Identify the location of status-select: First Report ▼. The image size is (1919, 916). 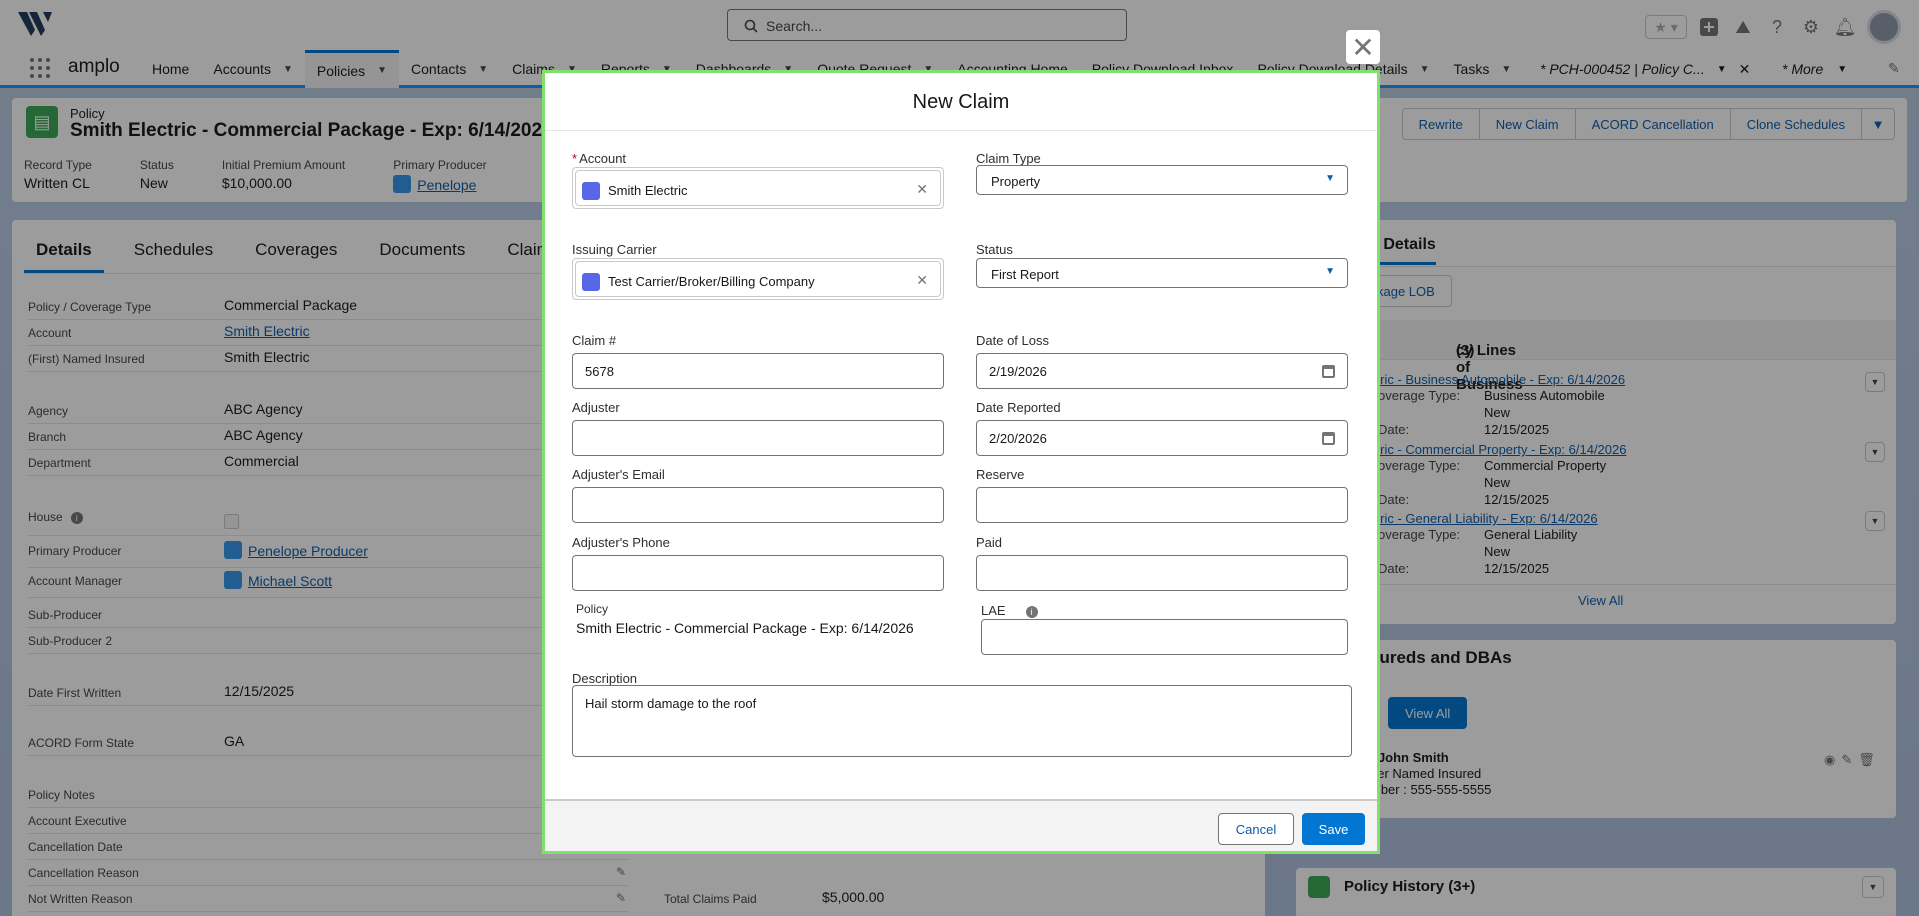
(1162, 273).